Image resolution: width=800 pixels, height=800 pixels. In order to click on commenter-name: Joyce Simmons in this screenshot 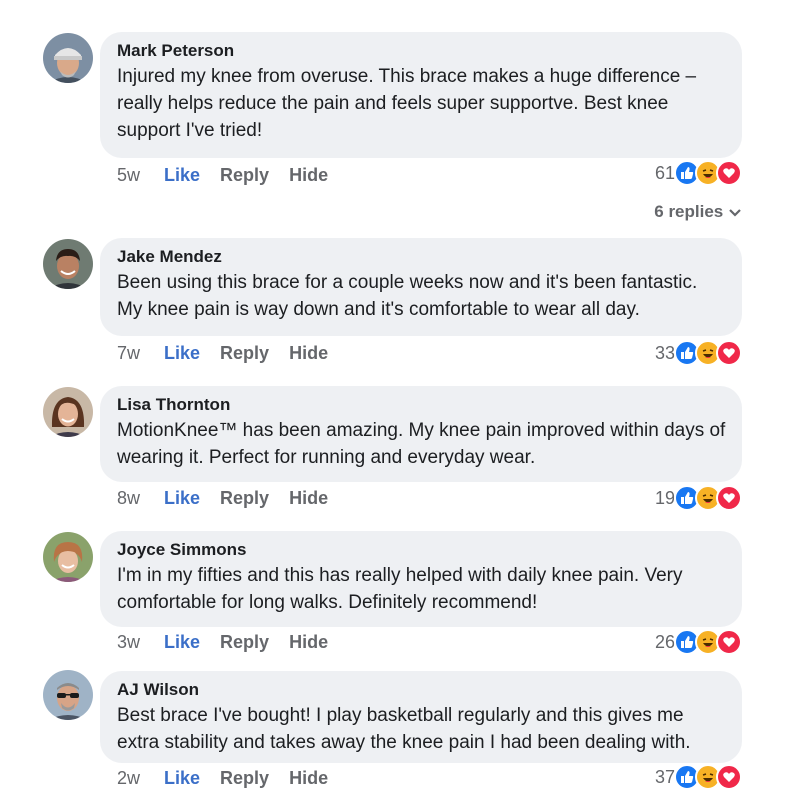, I will do `click(421, 550)`.